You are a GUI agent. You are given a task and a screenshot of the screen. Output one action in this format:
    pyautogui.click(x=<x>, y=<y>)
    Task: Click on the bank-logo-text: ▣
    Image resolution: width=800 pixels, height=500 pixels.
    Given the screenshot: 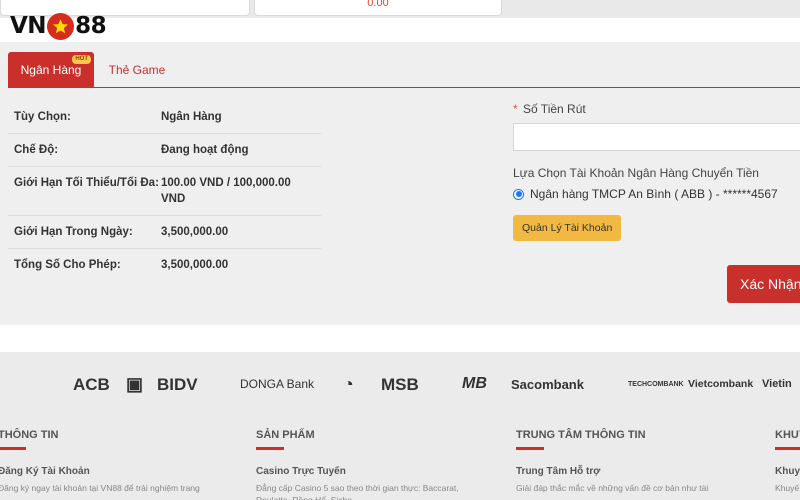 What is the action you would take?
    pyautogui.click(x=135, y=384)
    